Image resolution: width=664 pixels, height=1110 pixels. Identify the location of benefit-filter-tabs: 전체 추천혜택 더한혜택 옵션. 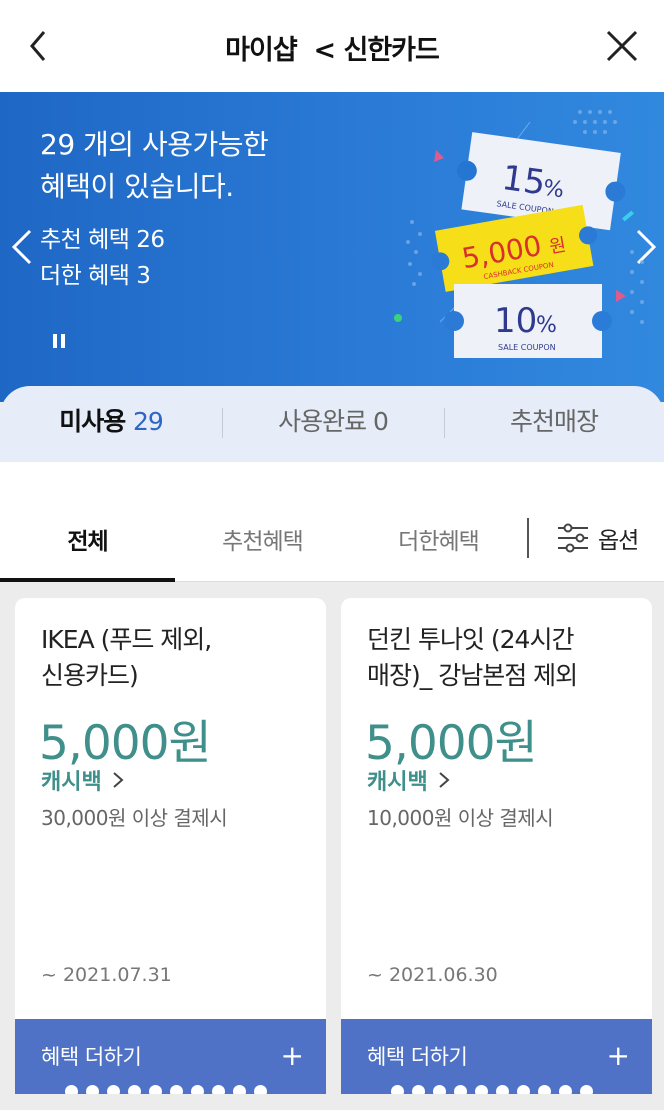
(332, 522).